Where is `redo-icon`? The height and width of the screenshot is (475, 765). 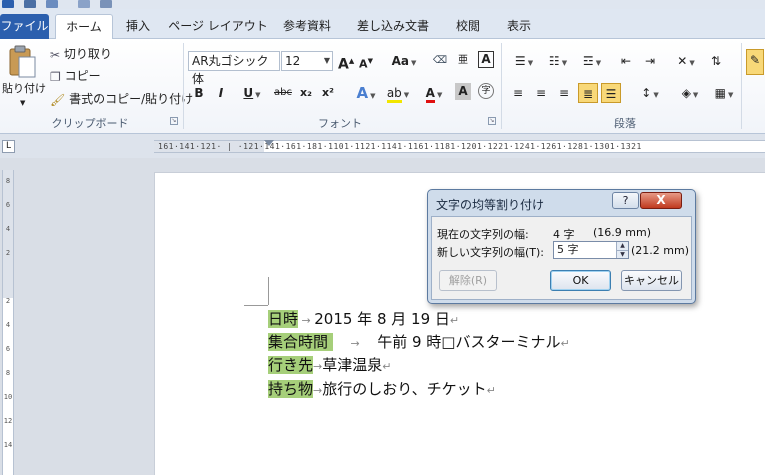
redo-icon is located at coordinates (84, 4).